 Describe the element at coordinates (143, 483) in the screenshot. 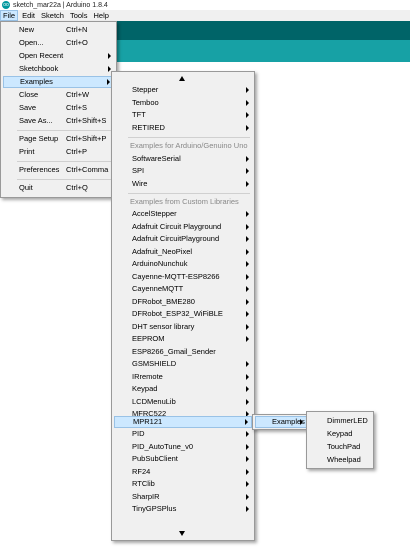

I see `menu-item-label: RTClib` at that location.